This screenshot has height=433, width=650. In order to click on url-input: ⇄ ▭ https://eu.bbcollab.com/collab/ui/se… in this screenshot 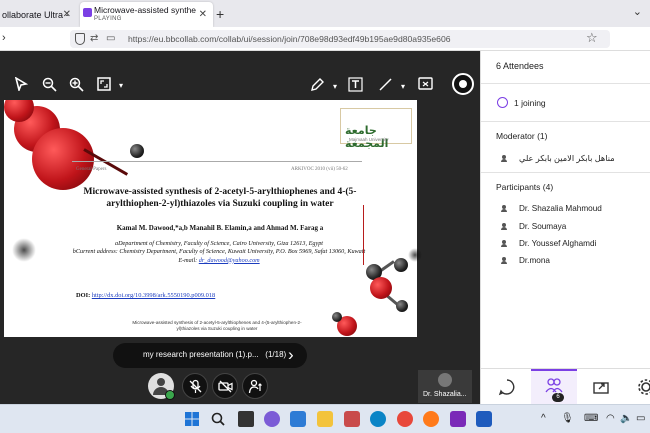, I will do `click(340, 39)`.